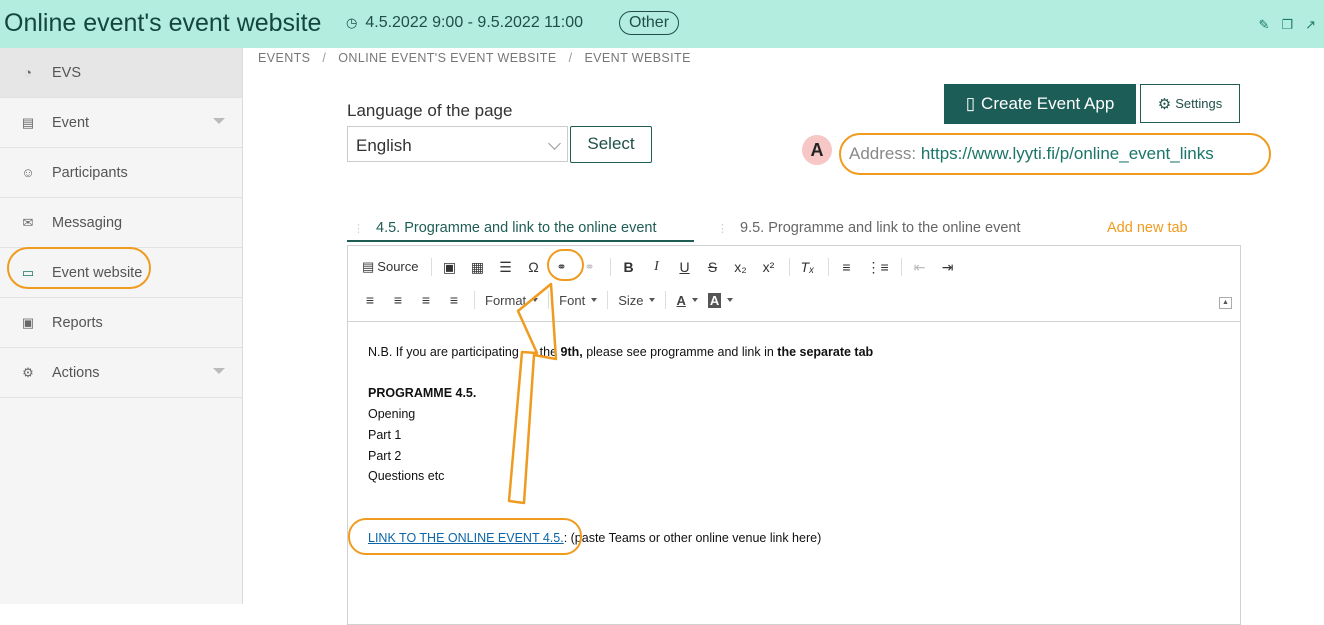  What do you see at coordinates (390, 267) in the screenshot?
I see `source-button: ▤ Source` at bounding box center [390, 267].